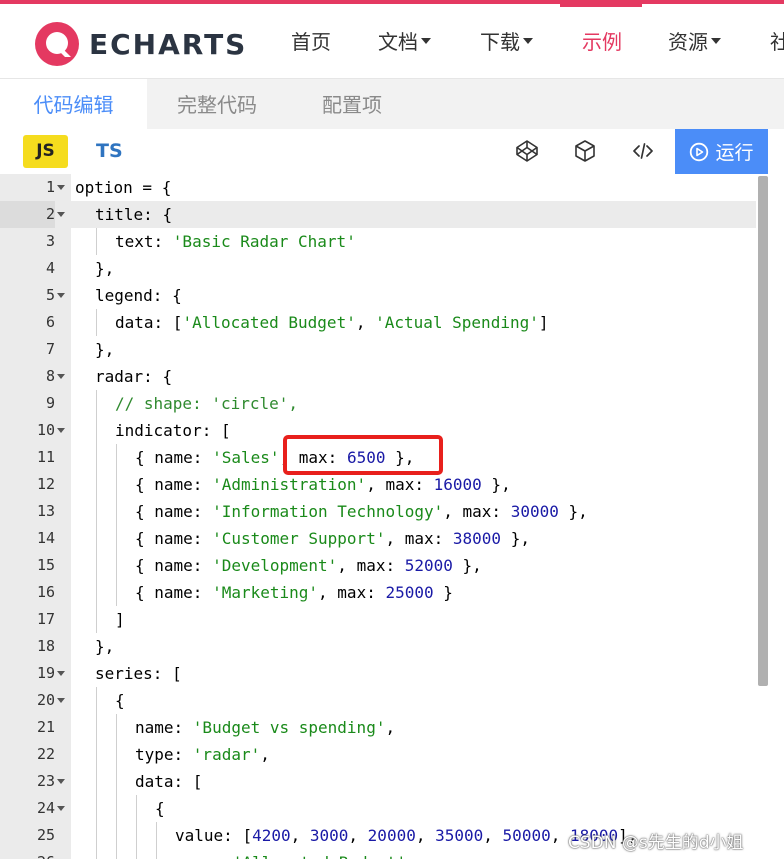 This screenshot has height=859, width=784. Describe the element at coordinates (527, 151) in the screenshot. I see `codepen-icon` at that location.